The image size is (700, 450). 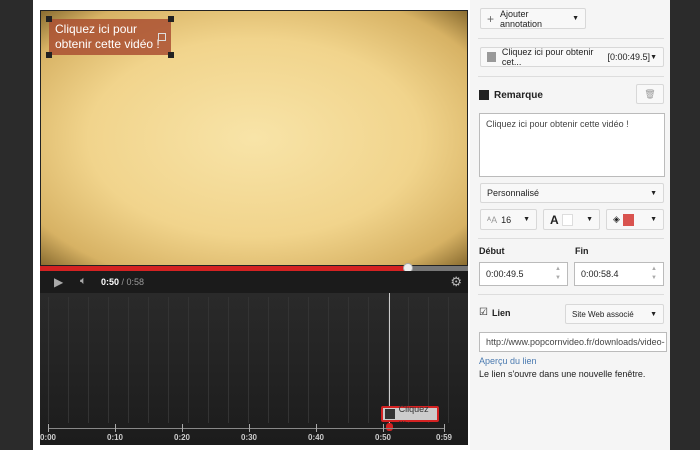 I want to click on plus-icon: +, so click(x=491, y=18).